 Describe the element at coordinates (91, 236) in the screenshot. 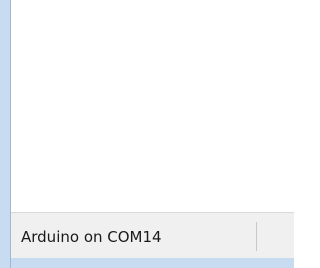

I see `board-port-label: Arduino on COM14` at that location.